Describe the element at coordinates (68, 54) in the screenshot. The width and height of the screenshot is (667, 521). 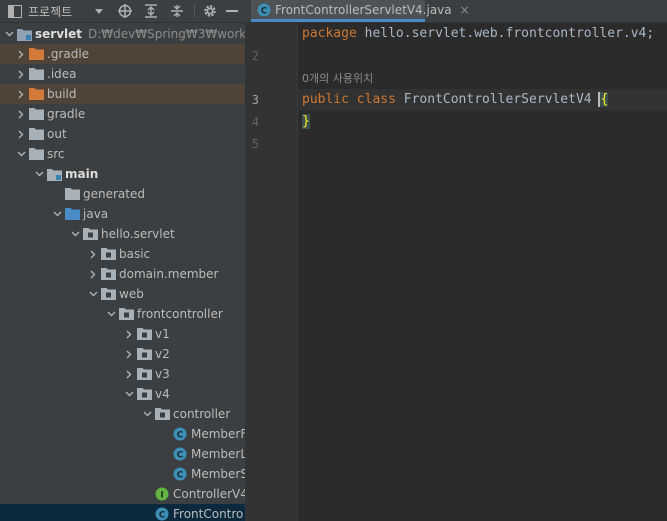
I see `tree-item-label: .gradle` at that location.